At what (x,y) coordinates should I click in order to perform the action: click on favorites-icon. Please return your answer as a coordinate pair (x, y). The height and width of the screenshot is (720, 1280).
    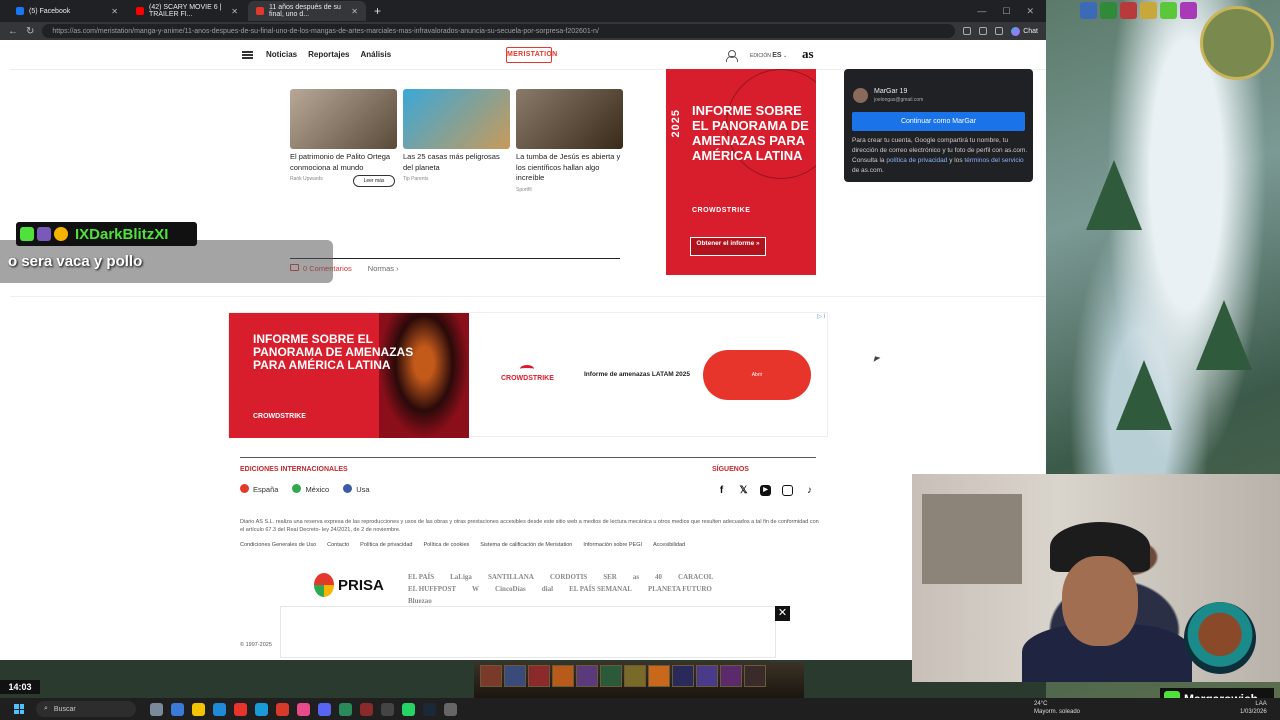
    Looking at the image, I should click on (983, 31).